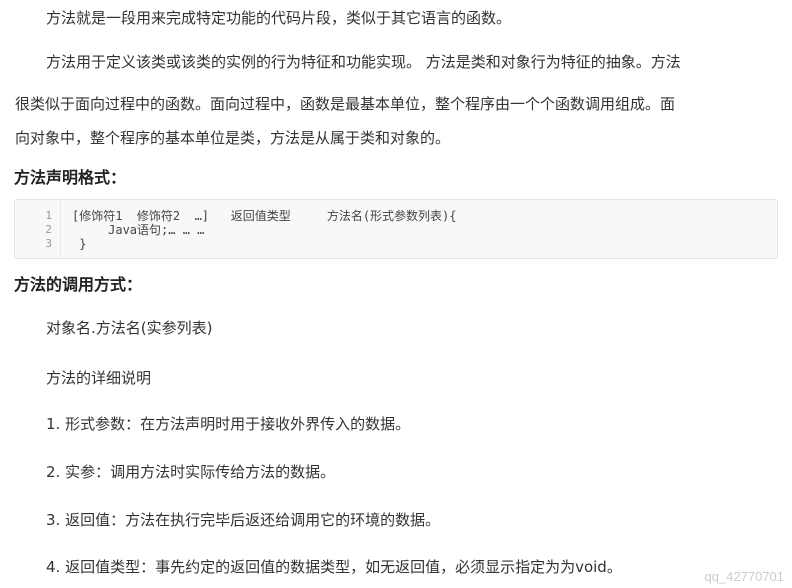  What do you see at coordinates (191, 472) in the screenshot?
I see `detail-item: 2. 实参：调用方法时实际传给方法的数据。` at bounding box center [191, 472].